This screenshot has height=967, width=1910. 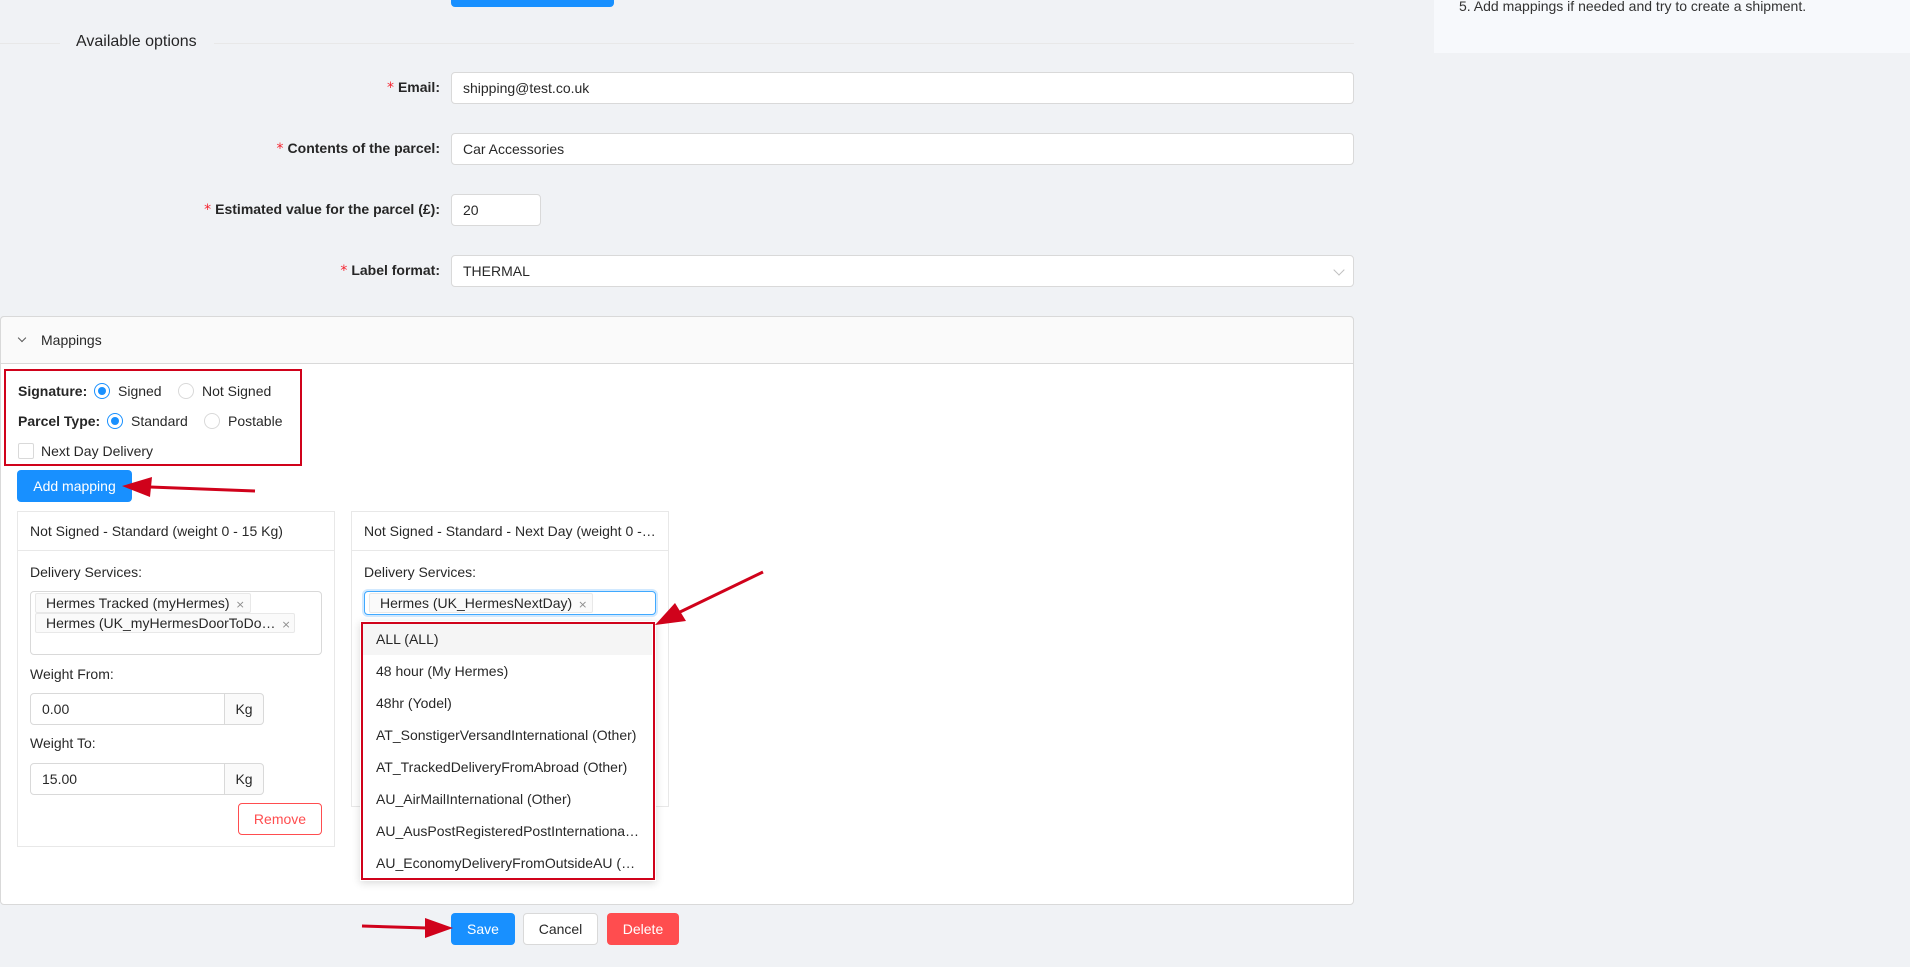 I want to click on weight-from-label: Weight From:, so click(x=72, y=674).